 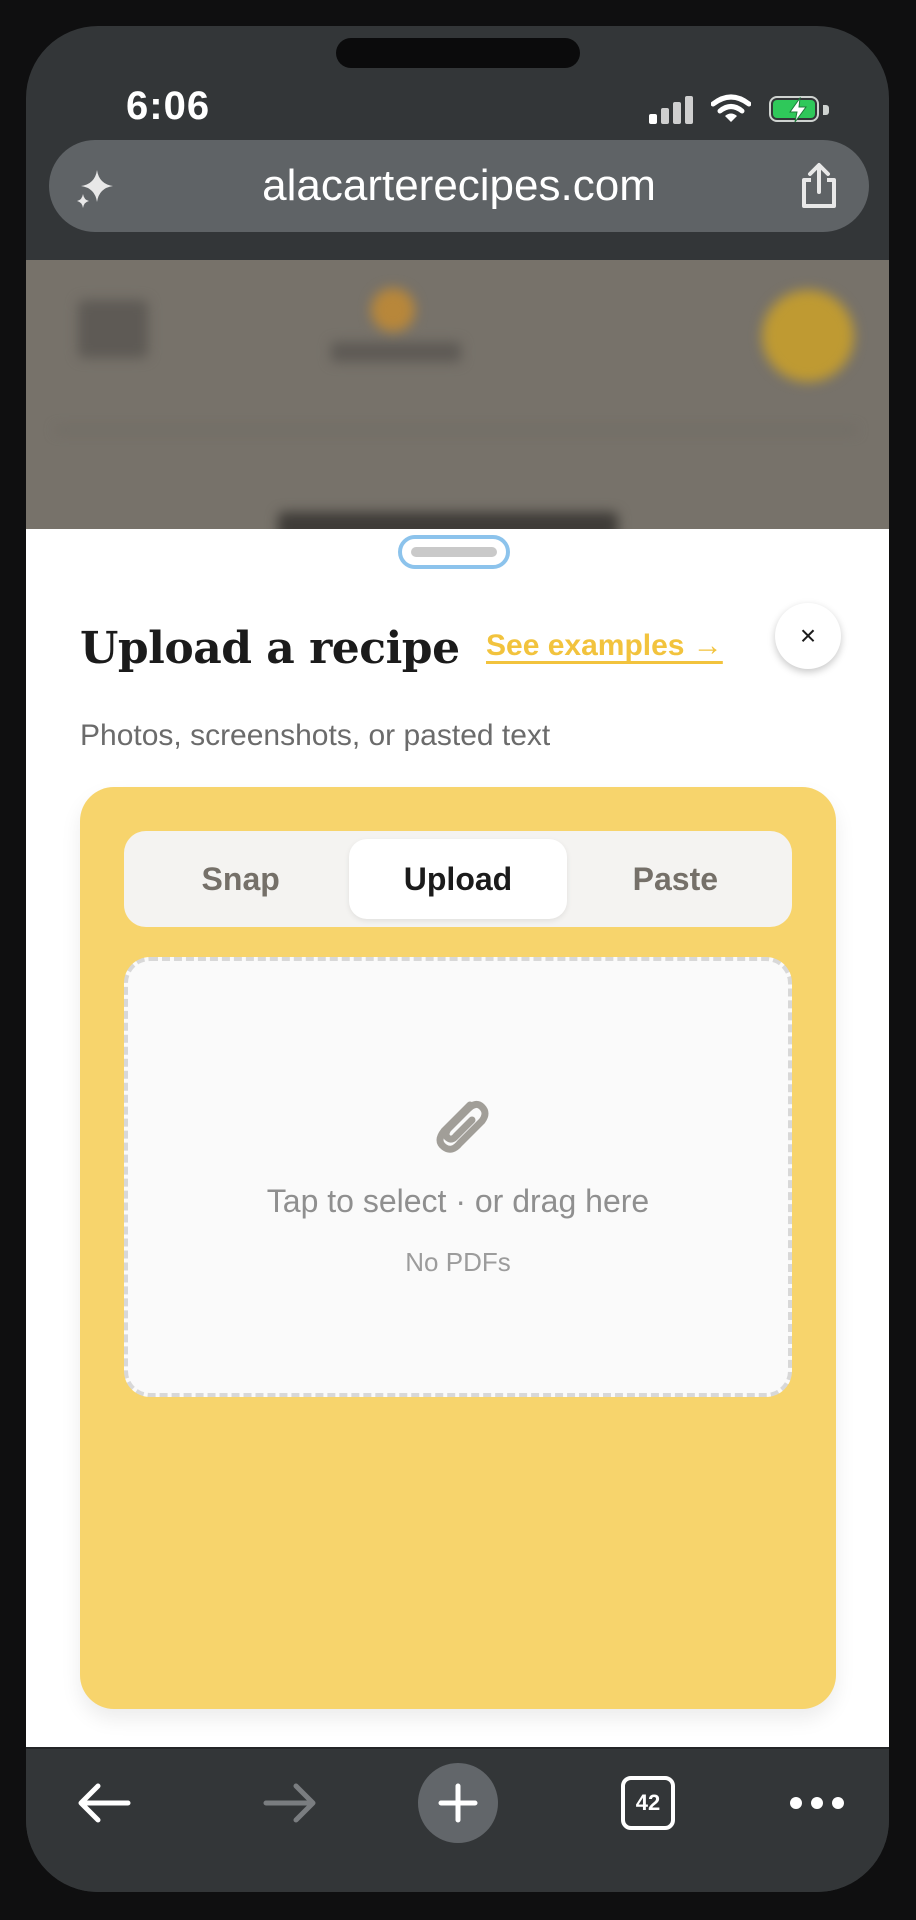 I want to click on mode-tabs: Snap Upload Paste, so click(x=458, y=879).